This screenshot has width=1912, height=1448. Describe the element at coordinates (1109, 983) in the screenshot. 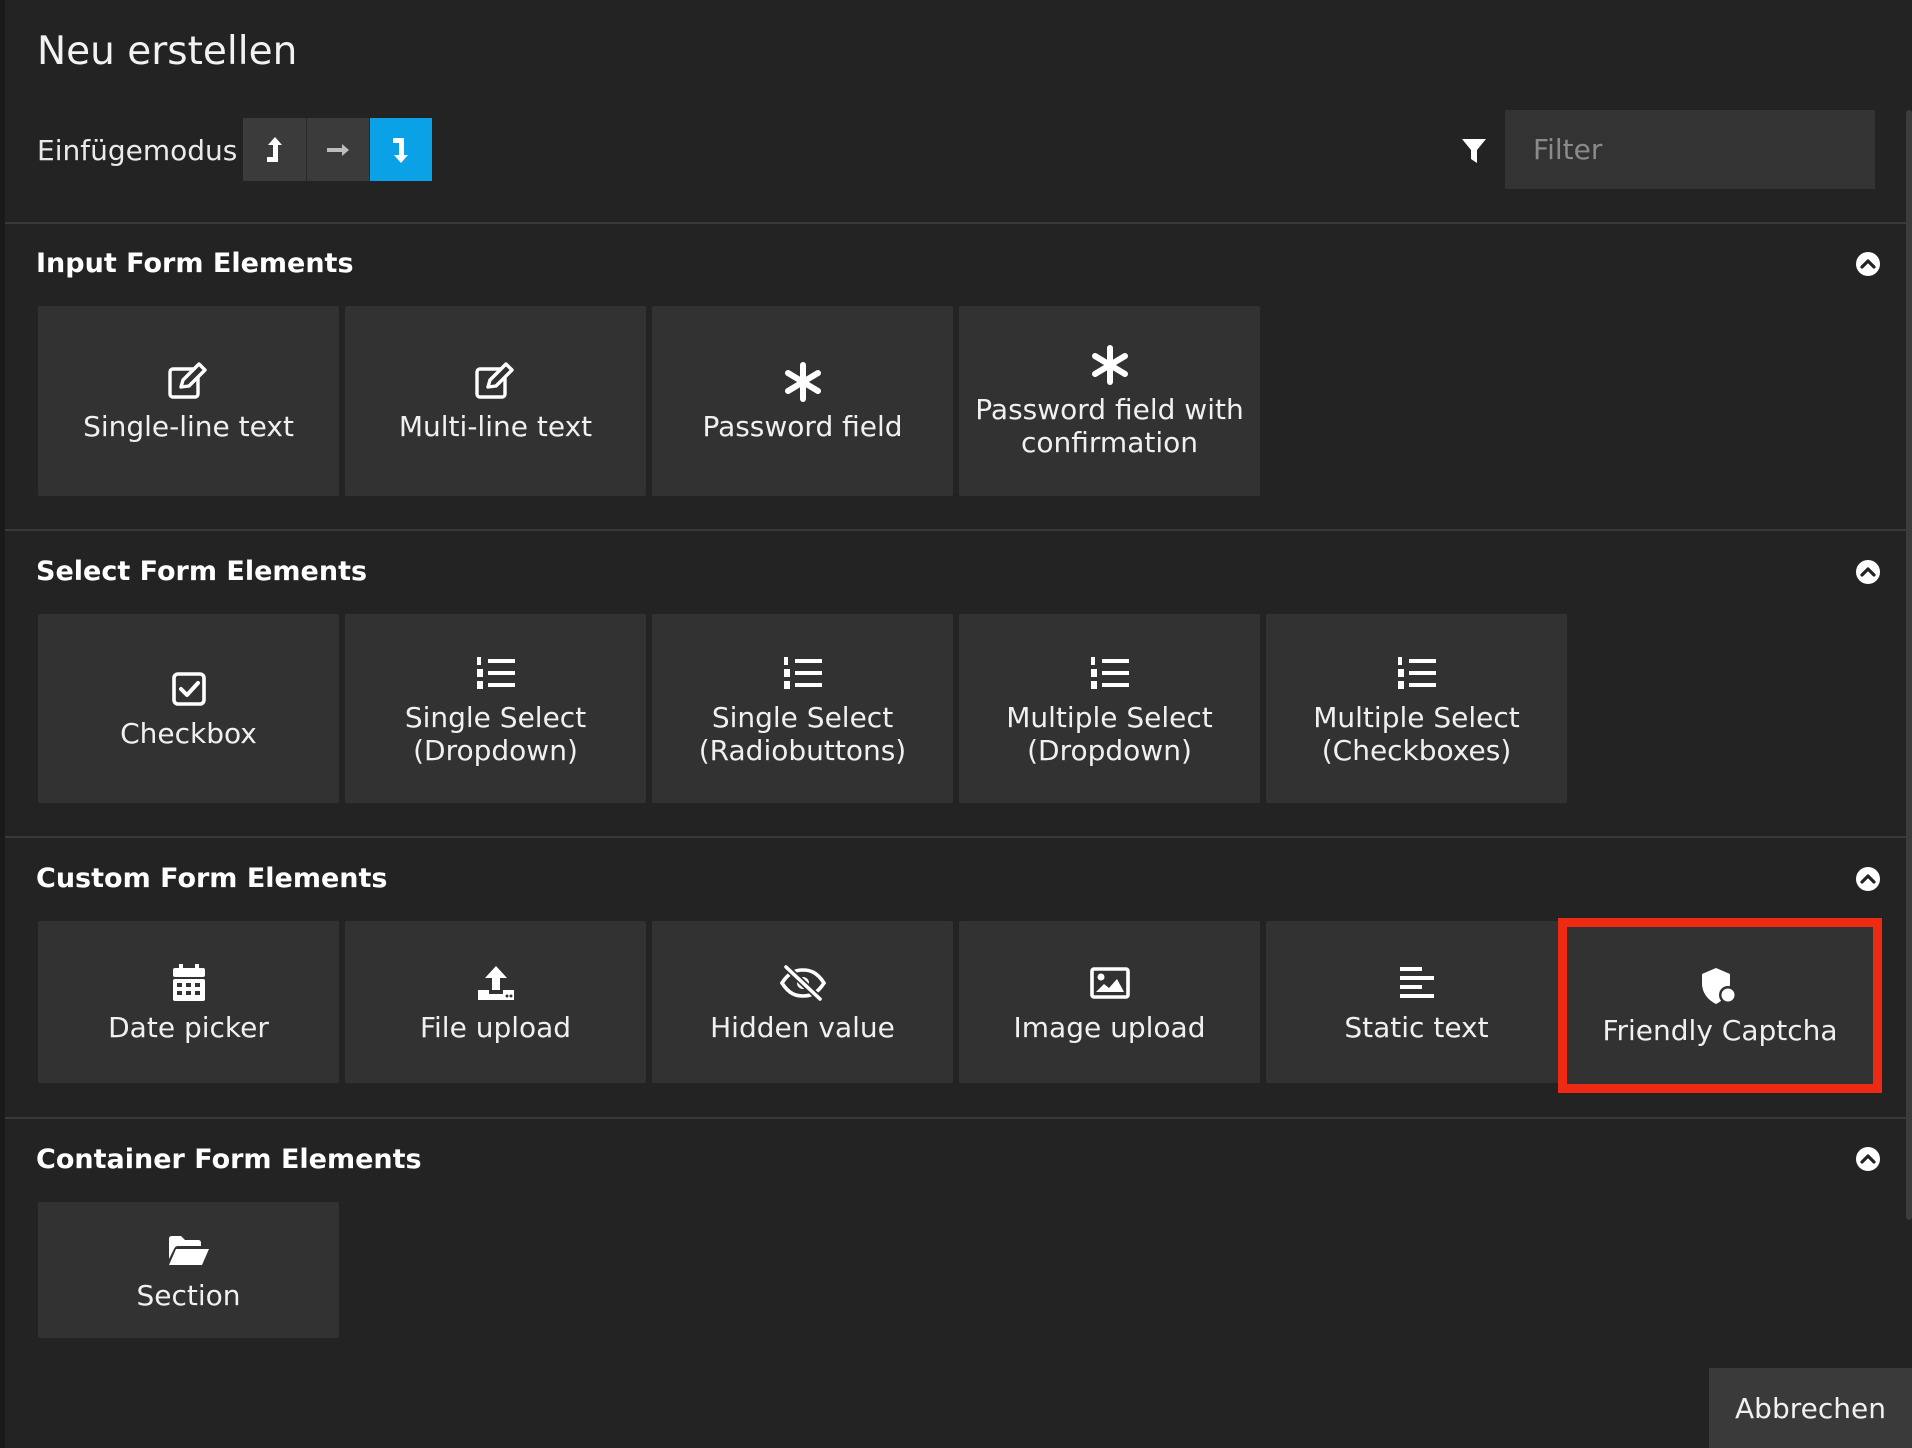

I see `image-icon` at that location.